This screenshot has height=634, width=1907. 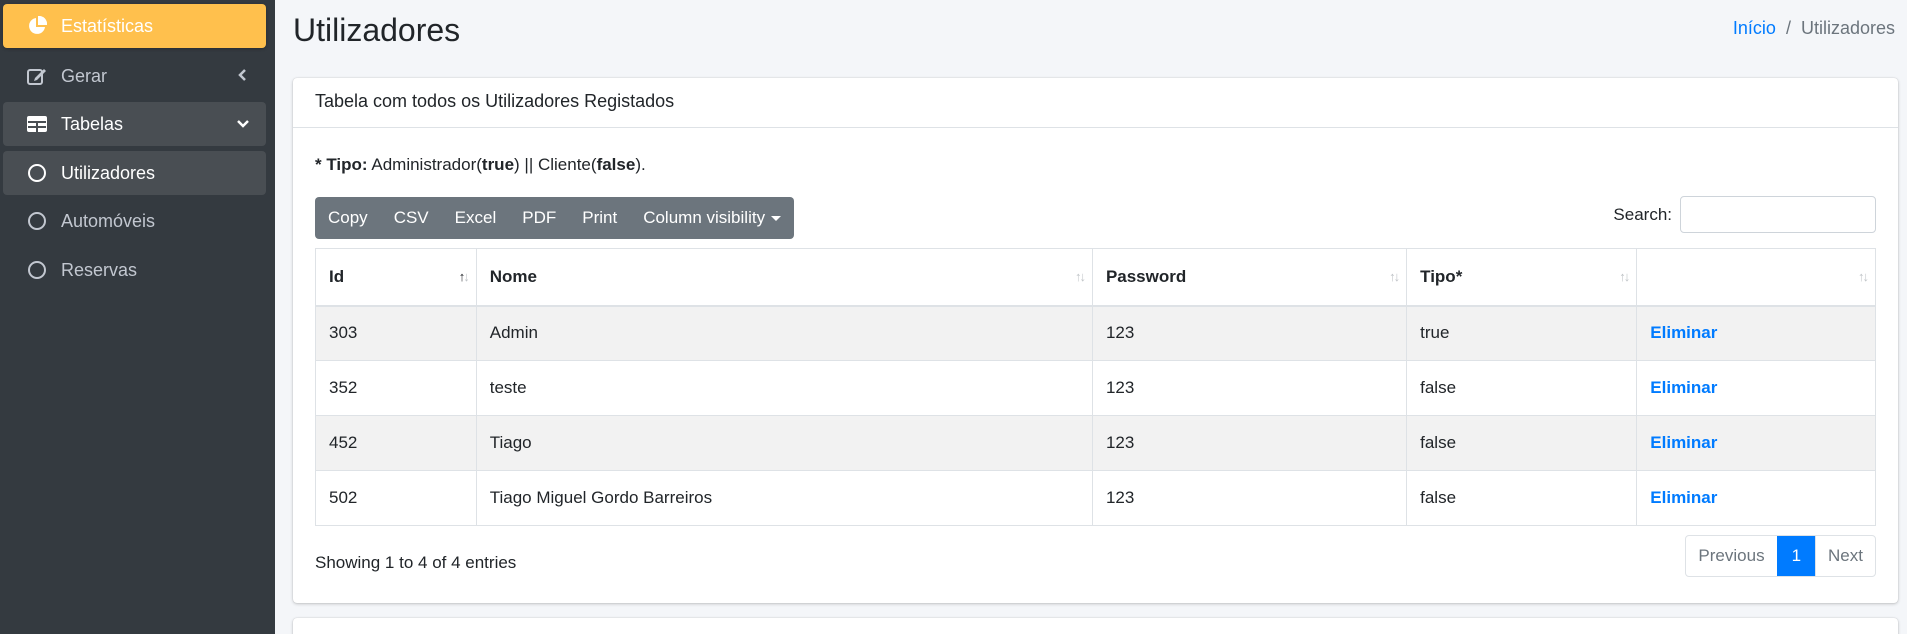 What do you see at coordinates (243, 123) in the screenshot?
I see `chevron-down-icon` at bounding box center [243, 123].